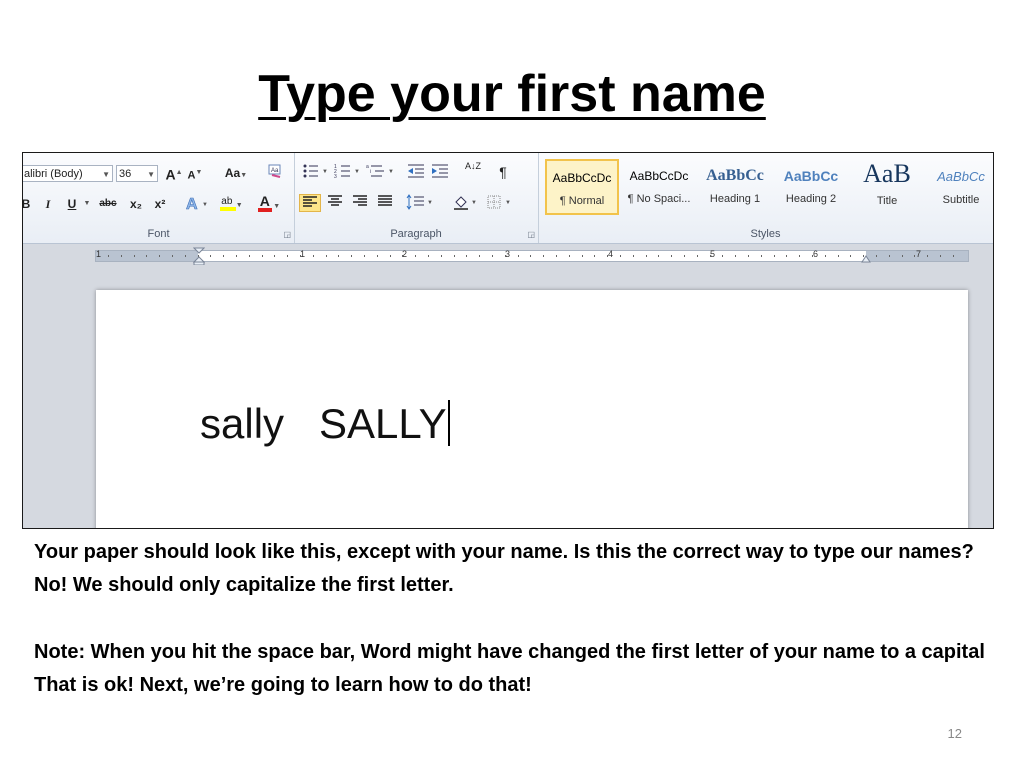 This screenshot has height=768, width=1024. Describe the element at coordinates (735, 187) in the screenshot. I see `style-heading-1: AaBbCc Heading 1` at that location.